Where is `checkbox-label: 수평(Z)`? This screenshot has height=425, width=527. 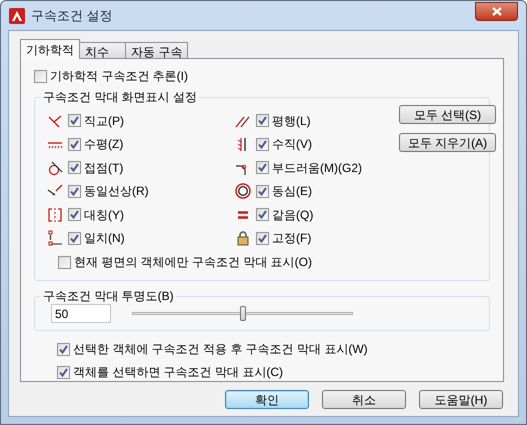
checkbox-label: 수평(Z) is located at coordinates (104, 145).